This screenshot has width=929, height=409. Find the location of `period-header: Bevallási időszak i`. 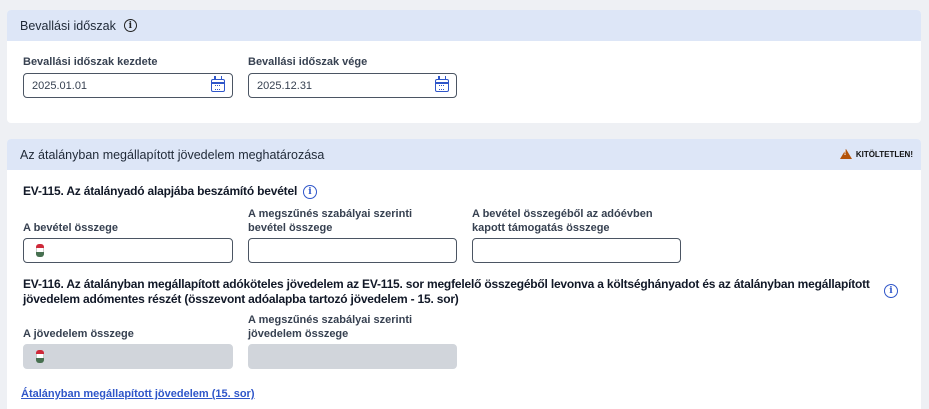

period-header: Bevallási időszak i is located at coordinates (464, 25).